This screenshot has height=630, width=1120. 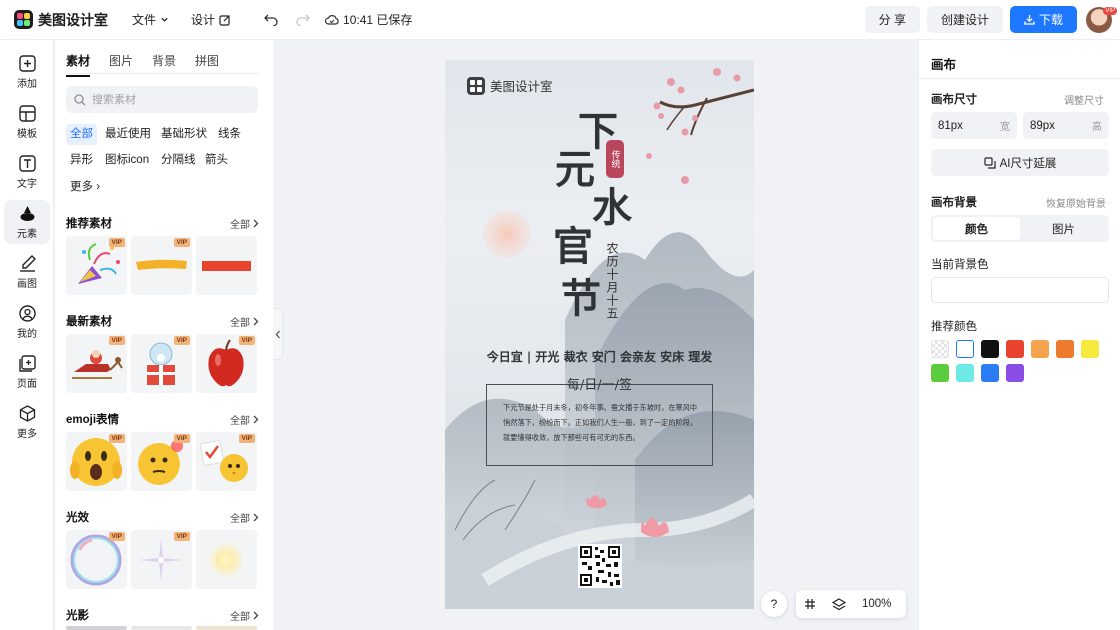 I want to click on sidebar-label: 模板, so click(x=27, y=134).